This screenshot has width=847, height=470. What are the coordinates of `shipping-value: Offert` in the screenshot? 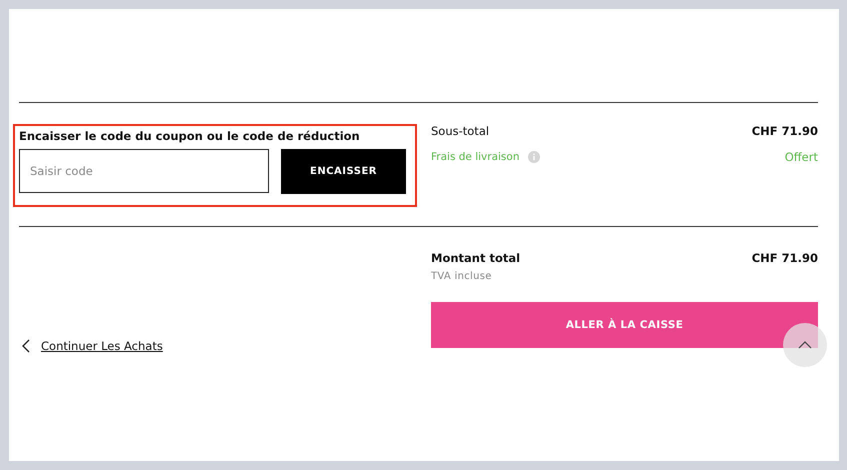 It's located at (801, 157).